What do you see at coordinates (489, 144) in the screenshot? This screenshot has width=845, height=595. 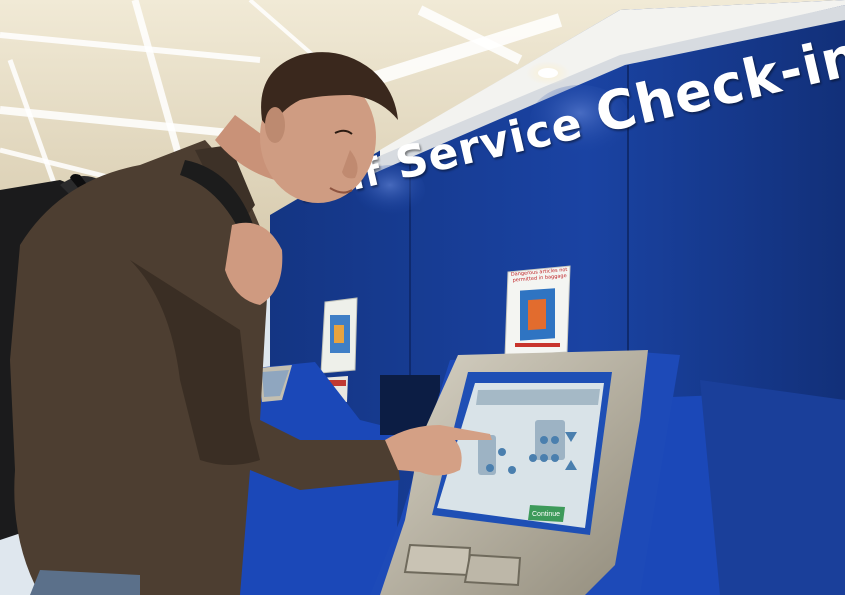 I see `sign-word-service: Service` at bounding box center [489, 144].